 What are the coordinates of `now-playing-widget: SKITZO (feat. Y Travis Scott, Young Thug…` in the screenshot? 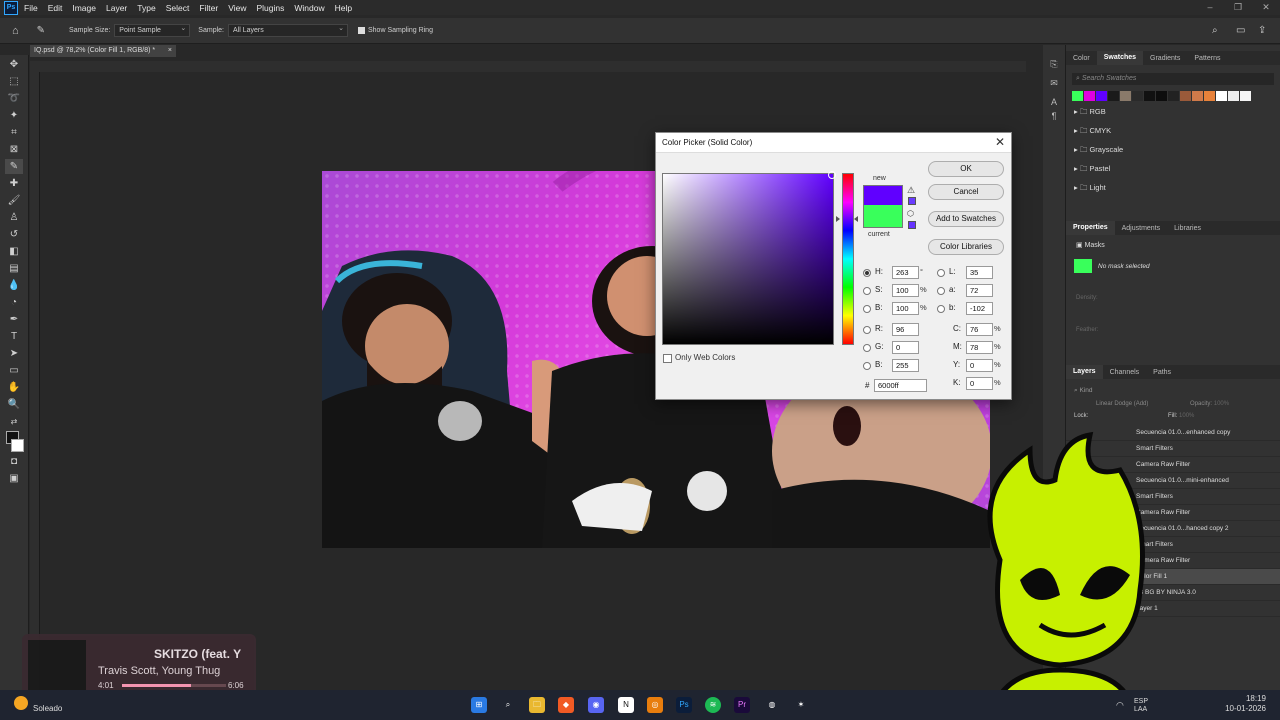 It's located at (139, 665).